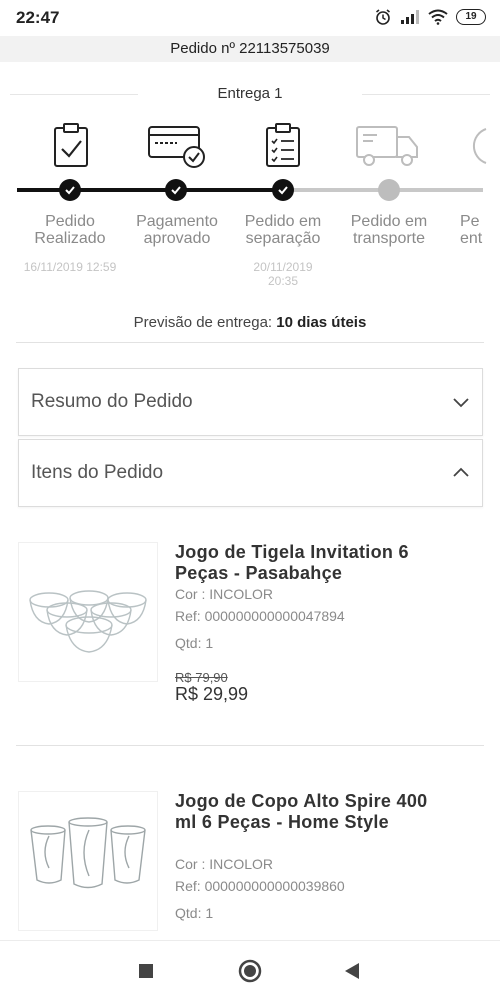 Image resolution: width=500 pixels, height=1000 pixels. Describe the element at coordinates (250, 473) in the screenshot. I see `order-items-accordion: Itens do Pedido` at that location.